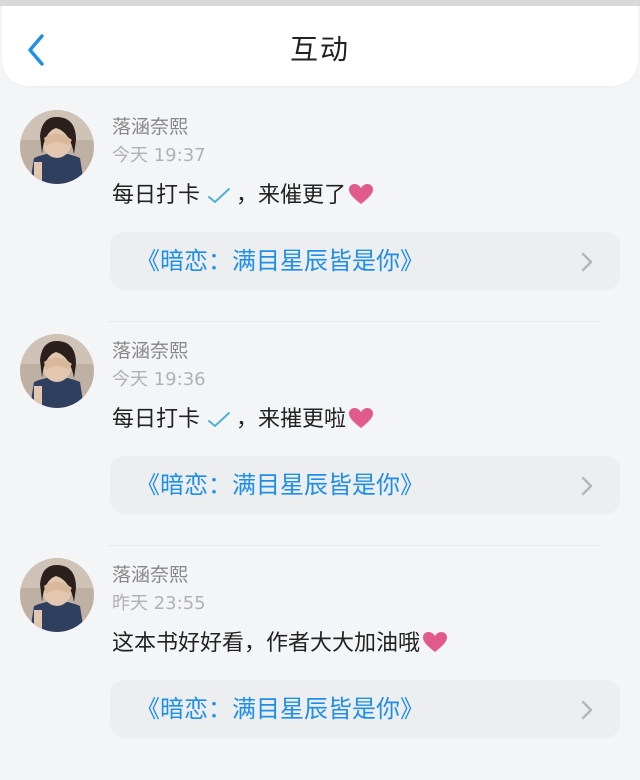  What do you see at coordinates (159, 379) in the screenshot?
I see `timestamp: 今天 19:36` at bounding box center [159, 379].